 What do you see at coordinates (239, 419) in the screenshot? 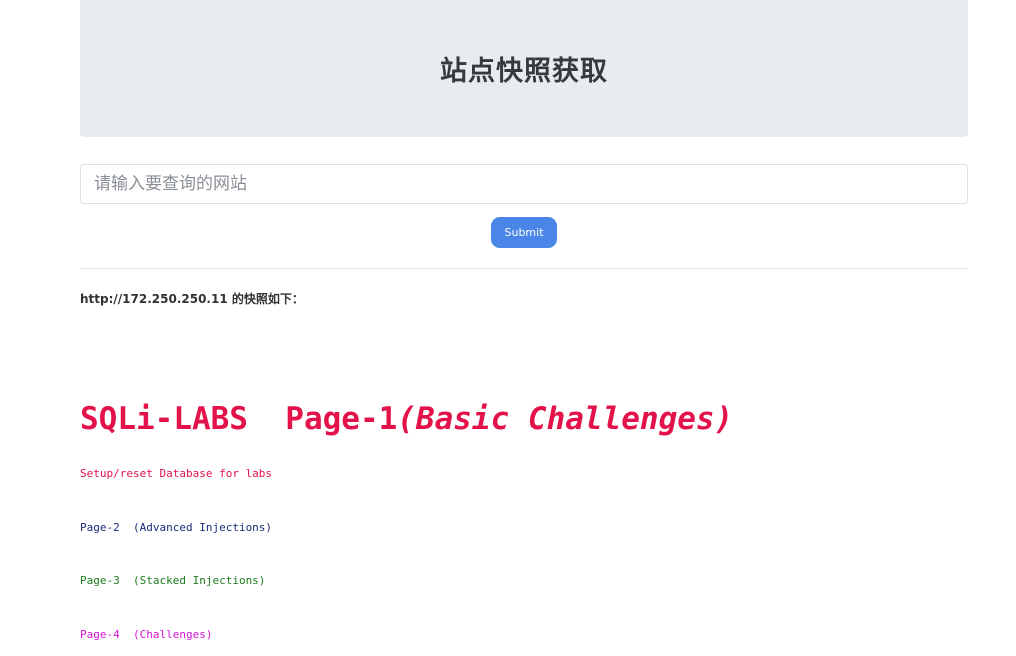
I see `snapshot-title-main: SQLi-LABS Page-1` at bounding box center [239, 419].